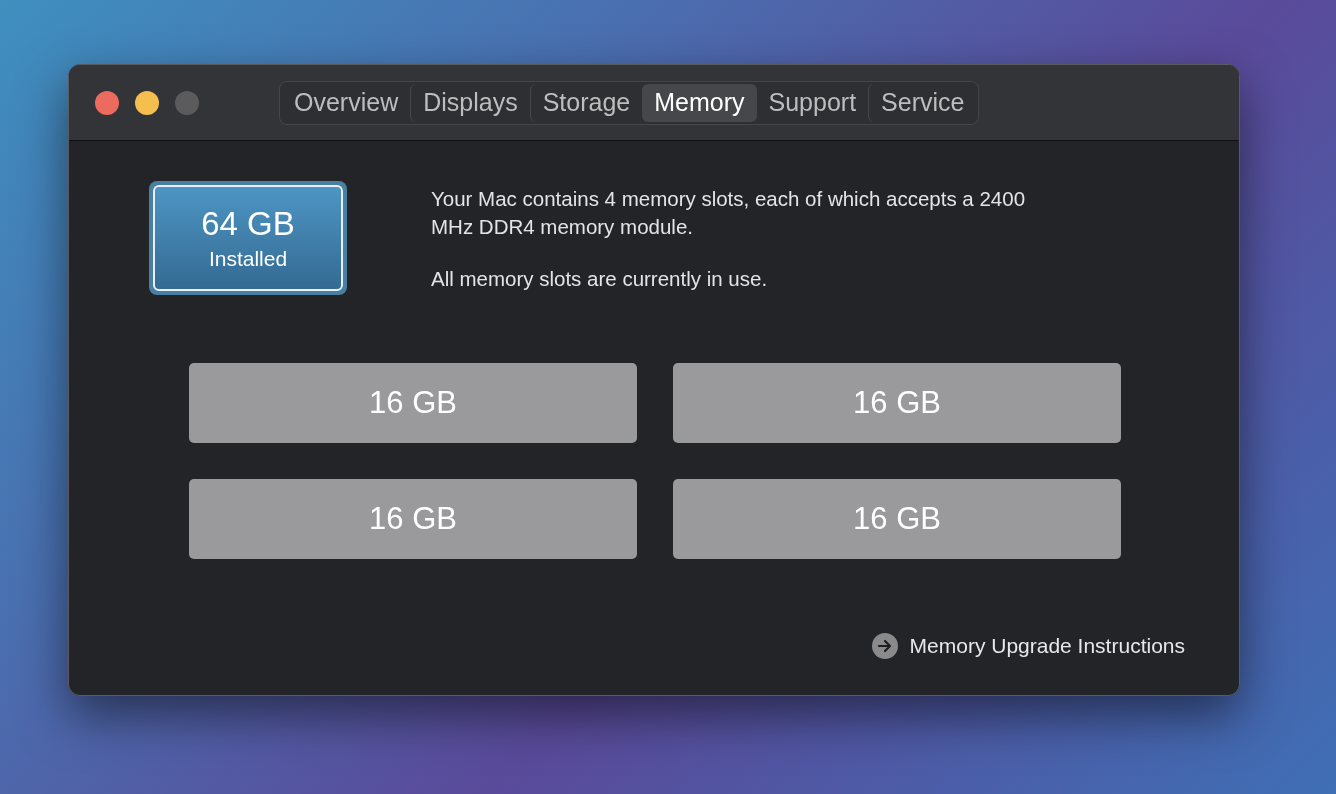 The image size is (1336, 794). Describe the element at coordinates (107, 102) in the screenshot. I see `close-button` at that location.